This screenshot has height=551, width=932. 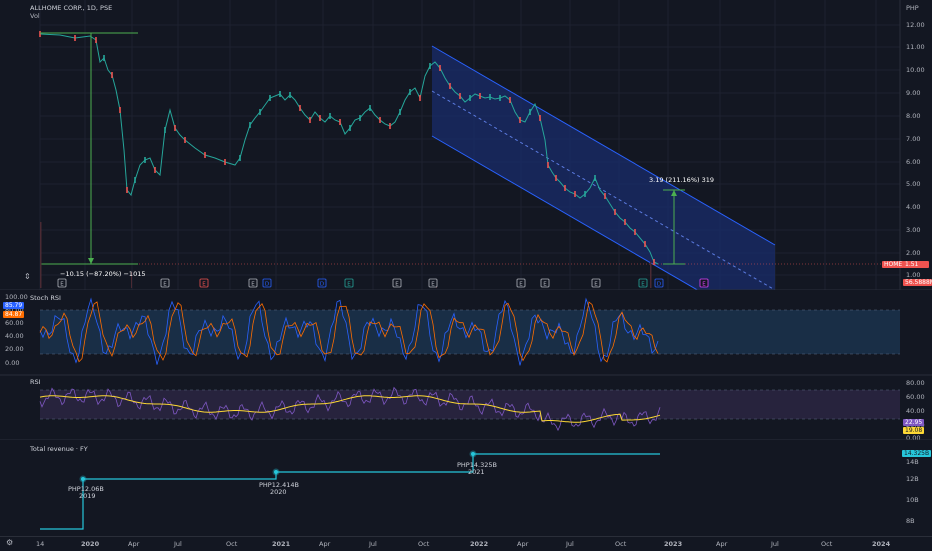 What do you see at coordinates (59, 449) in the screenshot?
I see `revenue-title: Total revenue · FY` at bounding box center [59, 449].